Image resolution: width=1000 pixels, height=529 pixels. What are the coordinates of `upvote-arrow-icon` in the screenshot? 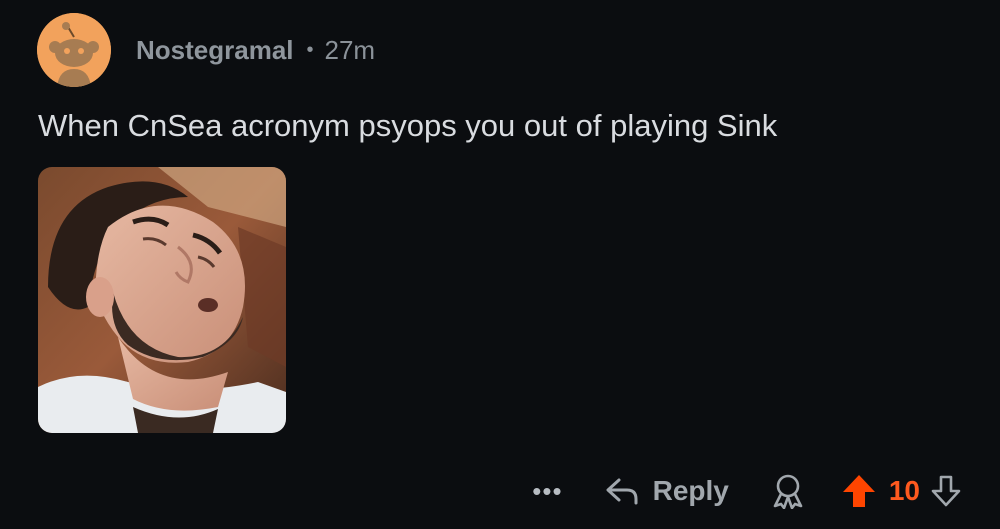 It's located at (858, 491).